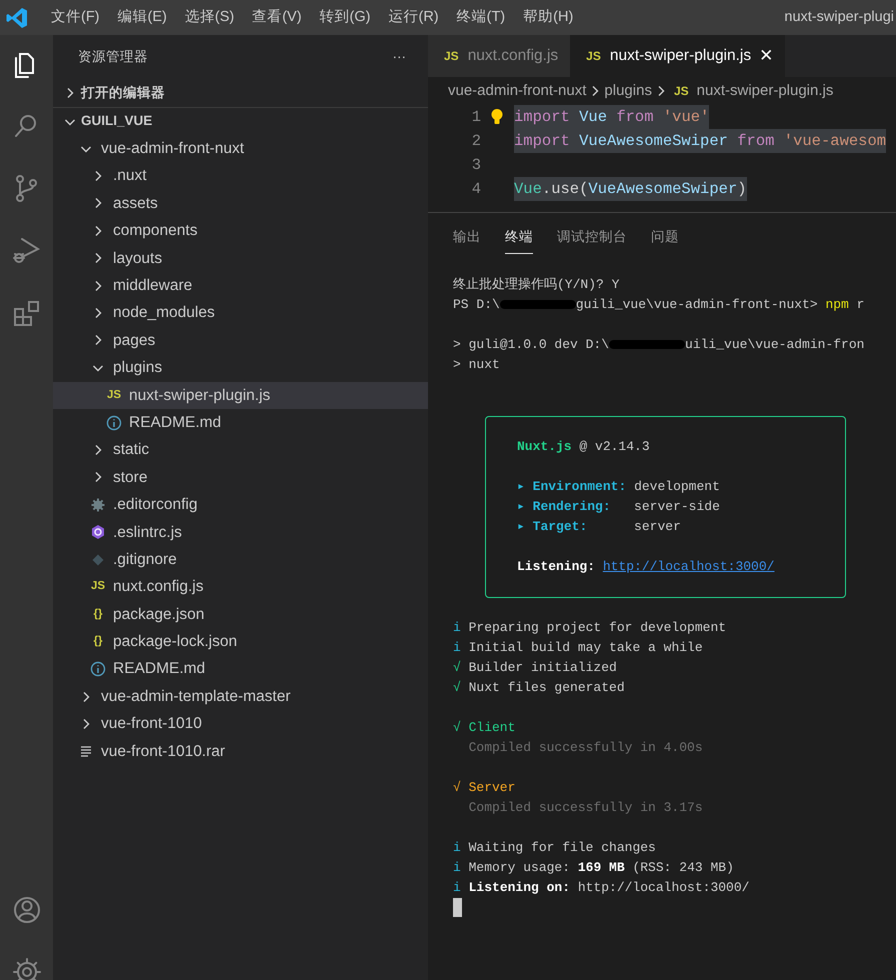 This screenshot has width=896, height=980. I want to click on line-number: 3, so click(476, 165).